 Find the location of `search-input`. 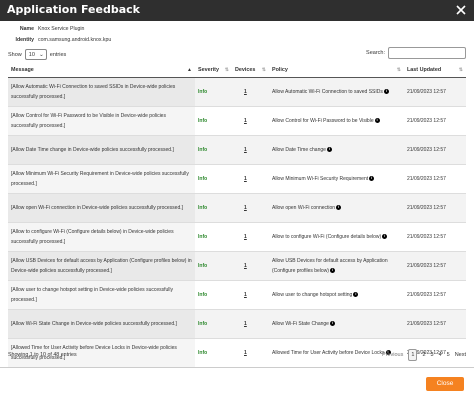

search-input is located at coordinates (427, 53).